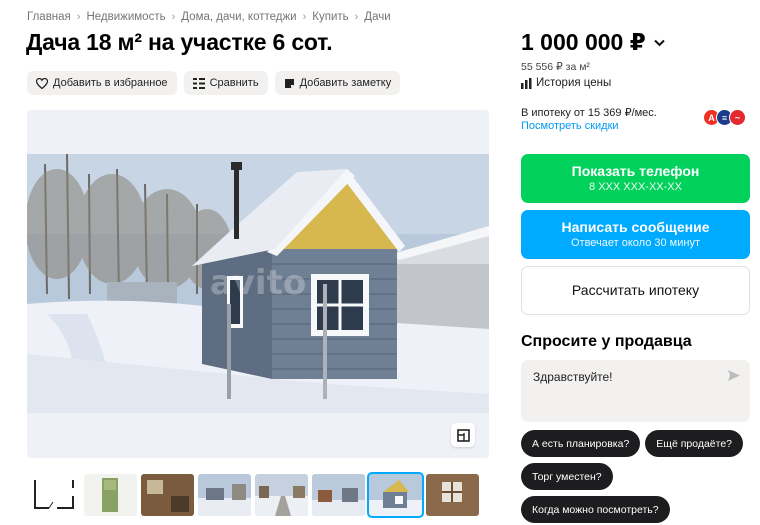  I want to click on ask-message-text: Здравствуйте!, so click(573, 377).